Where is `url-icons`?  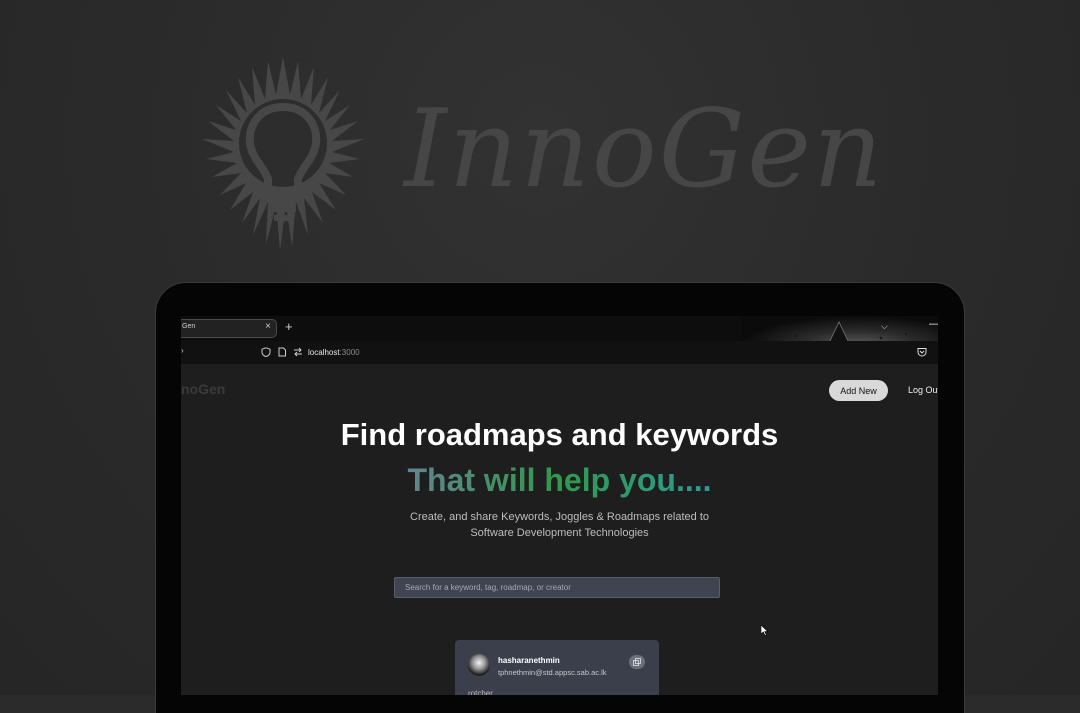 url-icons is located at coordinates (282, 352).